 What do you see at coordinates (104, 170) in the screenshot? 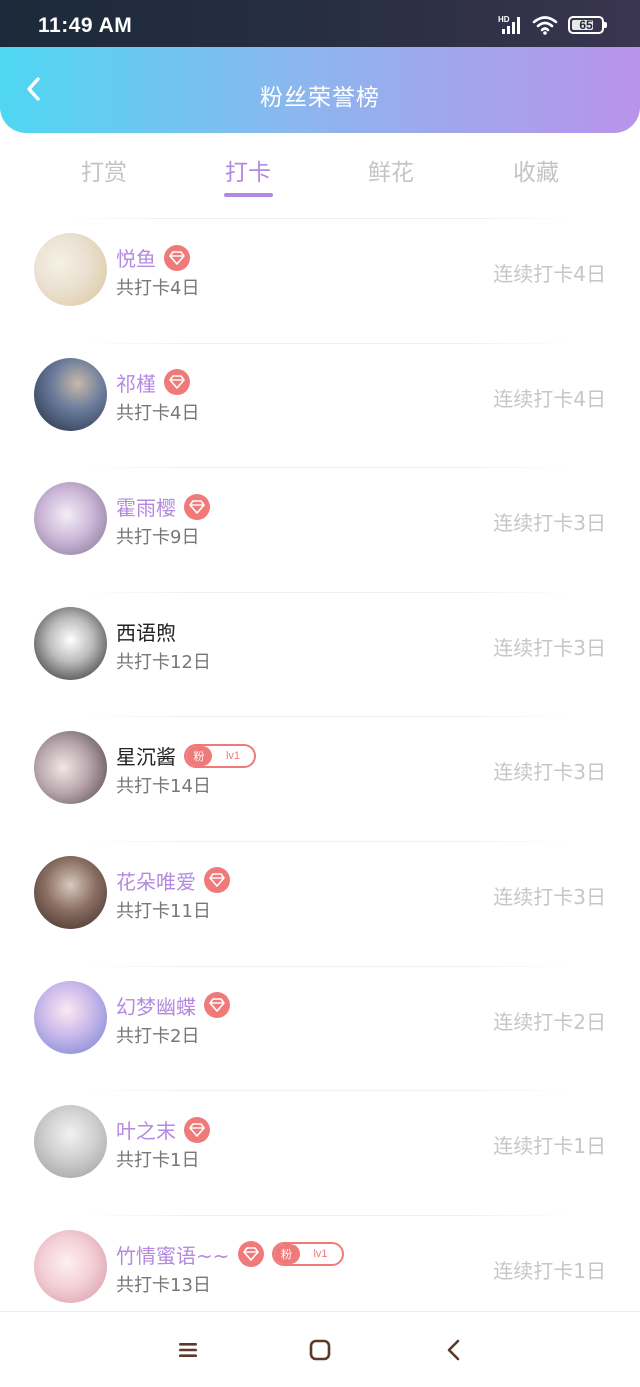
I see `tab-reward: 打赏` at bounding box center [104, 170].